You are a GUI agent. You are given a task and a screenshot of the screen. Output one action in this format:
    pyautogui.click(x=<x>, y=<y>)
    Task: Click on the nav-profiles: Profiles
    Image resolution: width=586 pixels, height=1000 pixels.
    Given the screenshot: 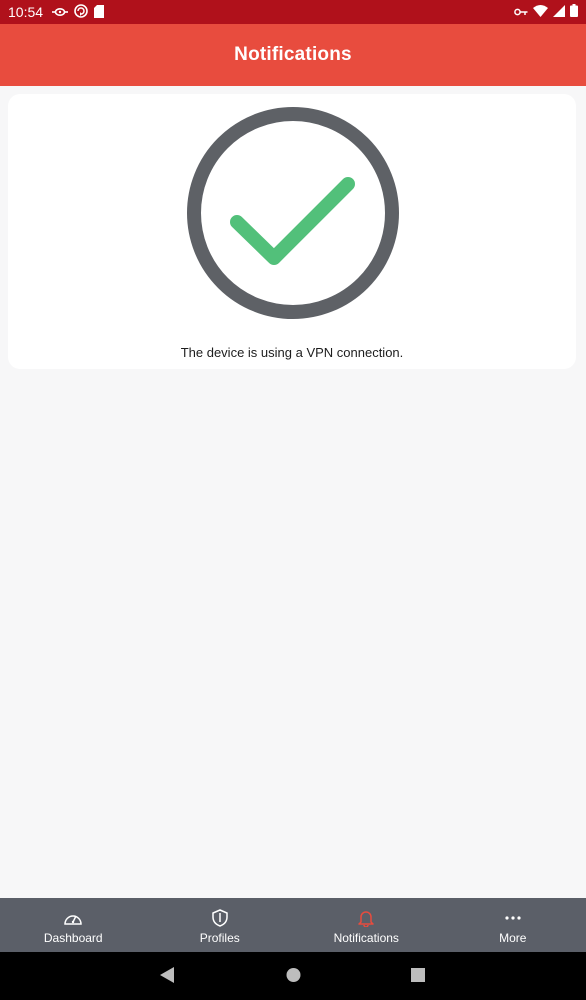 What is the action you would take?
    pyautogui.click(x=220, y=925)
    